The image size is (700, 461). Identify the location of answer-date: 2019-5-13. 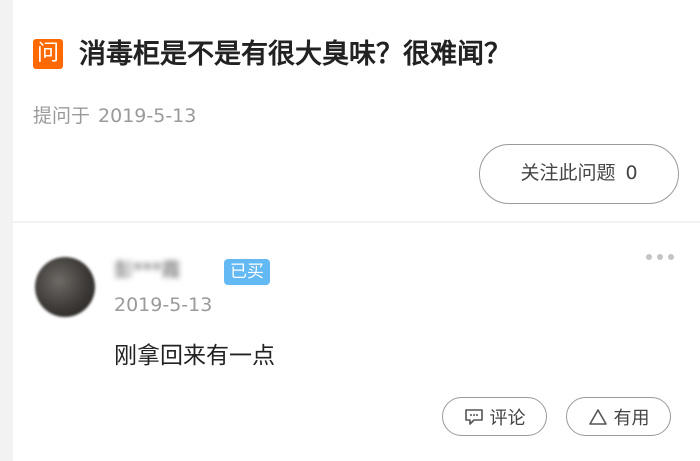
(163, 305).